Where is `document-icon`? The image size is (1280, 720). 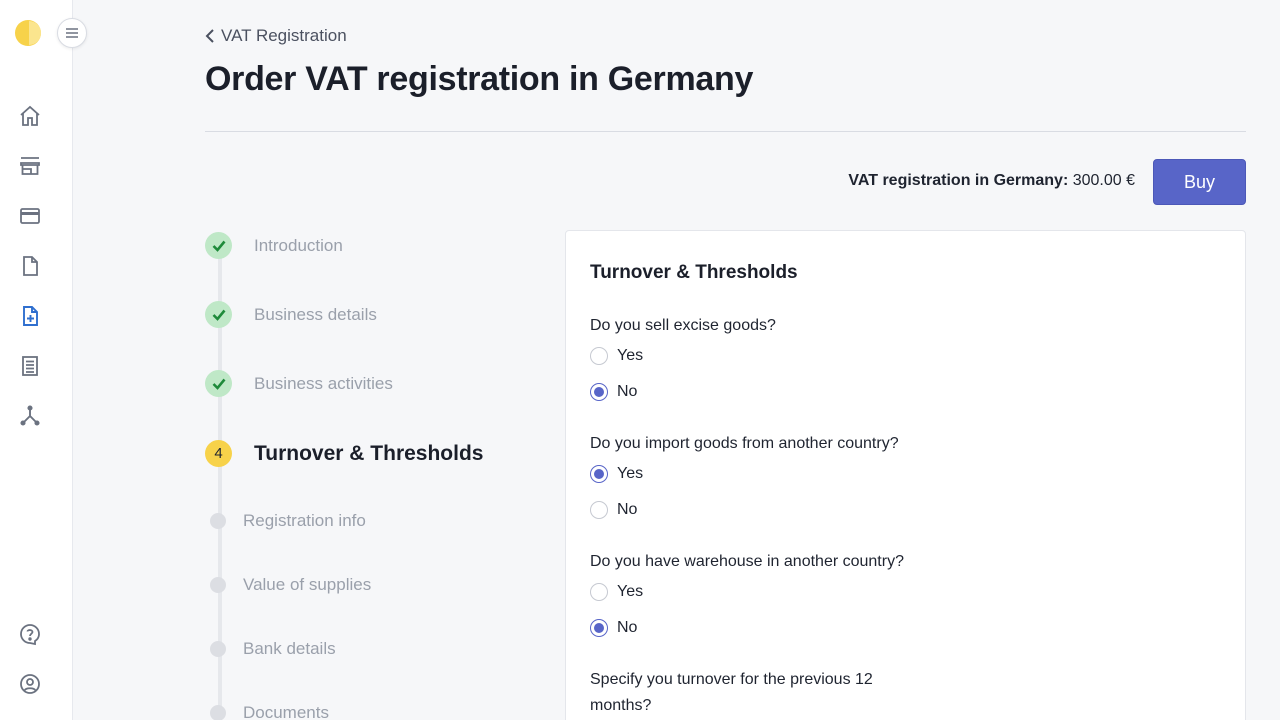
document-icon is located at coordinates (30, 266).